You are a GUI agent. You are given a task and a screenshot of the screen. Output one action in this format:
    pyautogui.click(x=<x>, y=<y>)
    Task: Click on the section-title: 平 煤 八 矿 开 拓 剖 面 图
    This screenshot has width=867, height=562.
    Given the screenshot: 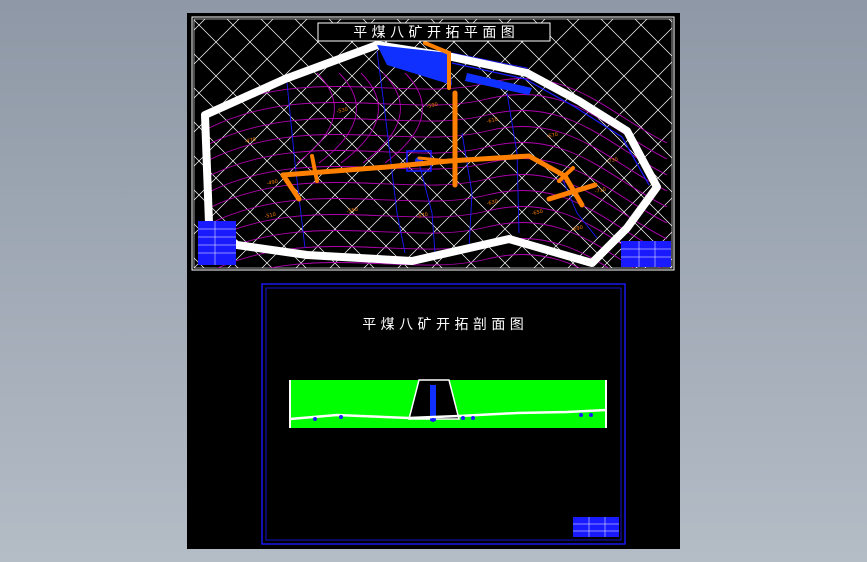 What is the action you would take?
    pyautogui.click(x=443, y=325)
    